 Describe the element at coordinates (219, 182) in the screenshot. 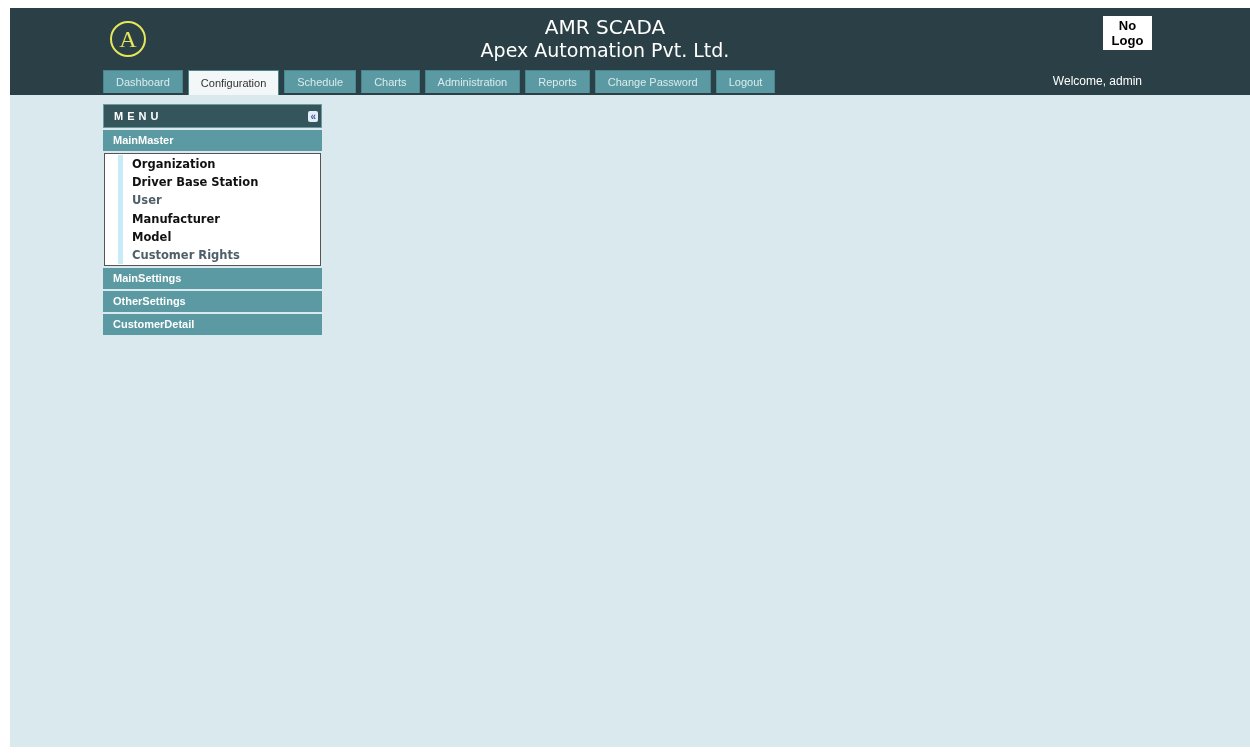

I see `menu-link: Driver Base Station` at that location.